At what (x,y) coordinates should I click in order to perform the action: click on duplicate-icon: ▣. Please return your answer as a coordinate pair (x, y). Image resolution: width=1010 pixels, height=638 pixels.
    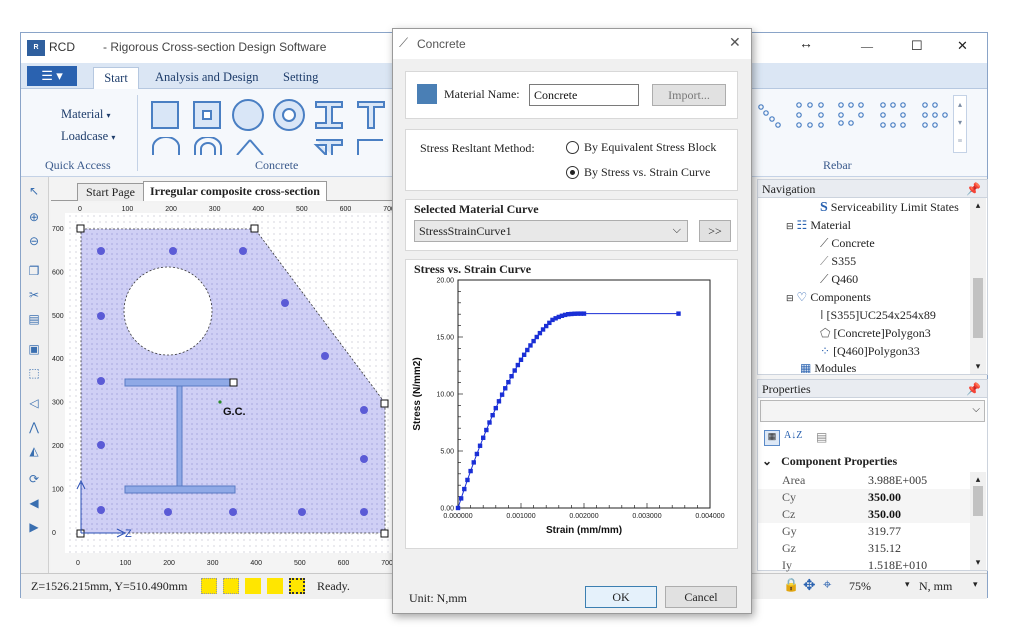
    Looking at the image, I should click on (34, 349).